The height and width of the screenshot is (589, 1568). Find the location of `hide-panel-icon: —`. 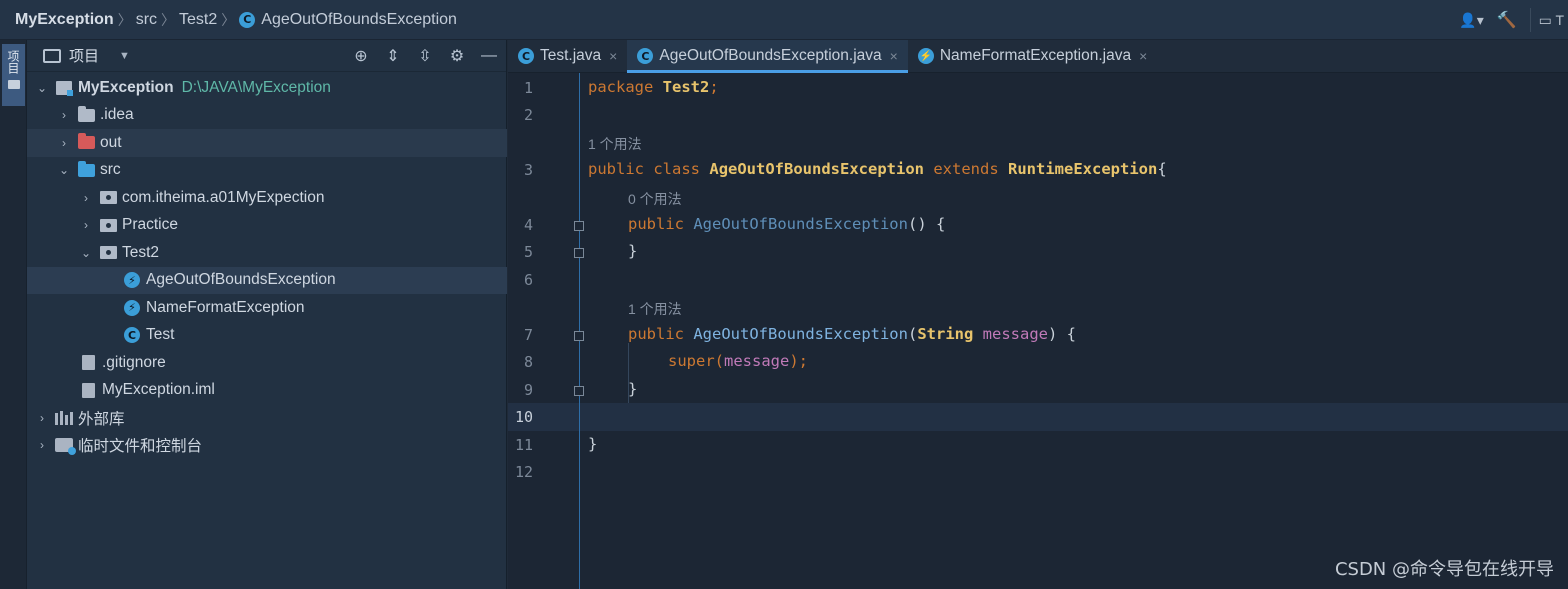

hide-panel-icon: — is located at coordinates (489, 56).